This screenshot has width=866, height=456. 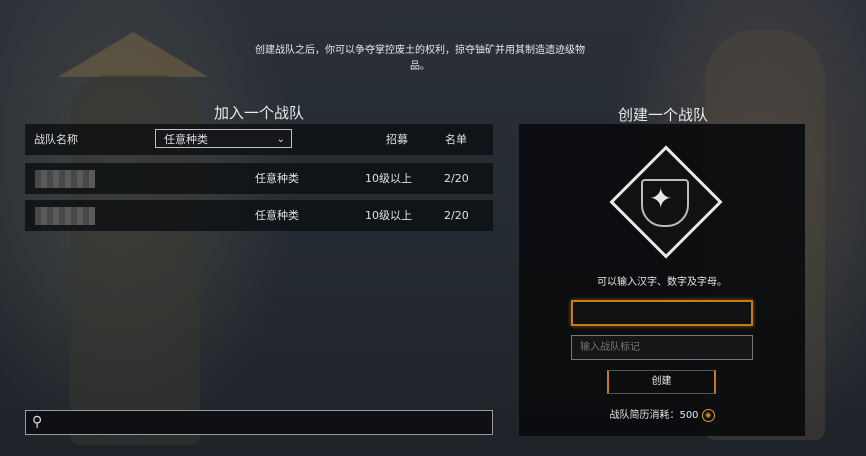 I want to click on cost-line: 战队简历消耗：500 ◉, so click(x=662, y=414).